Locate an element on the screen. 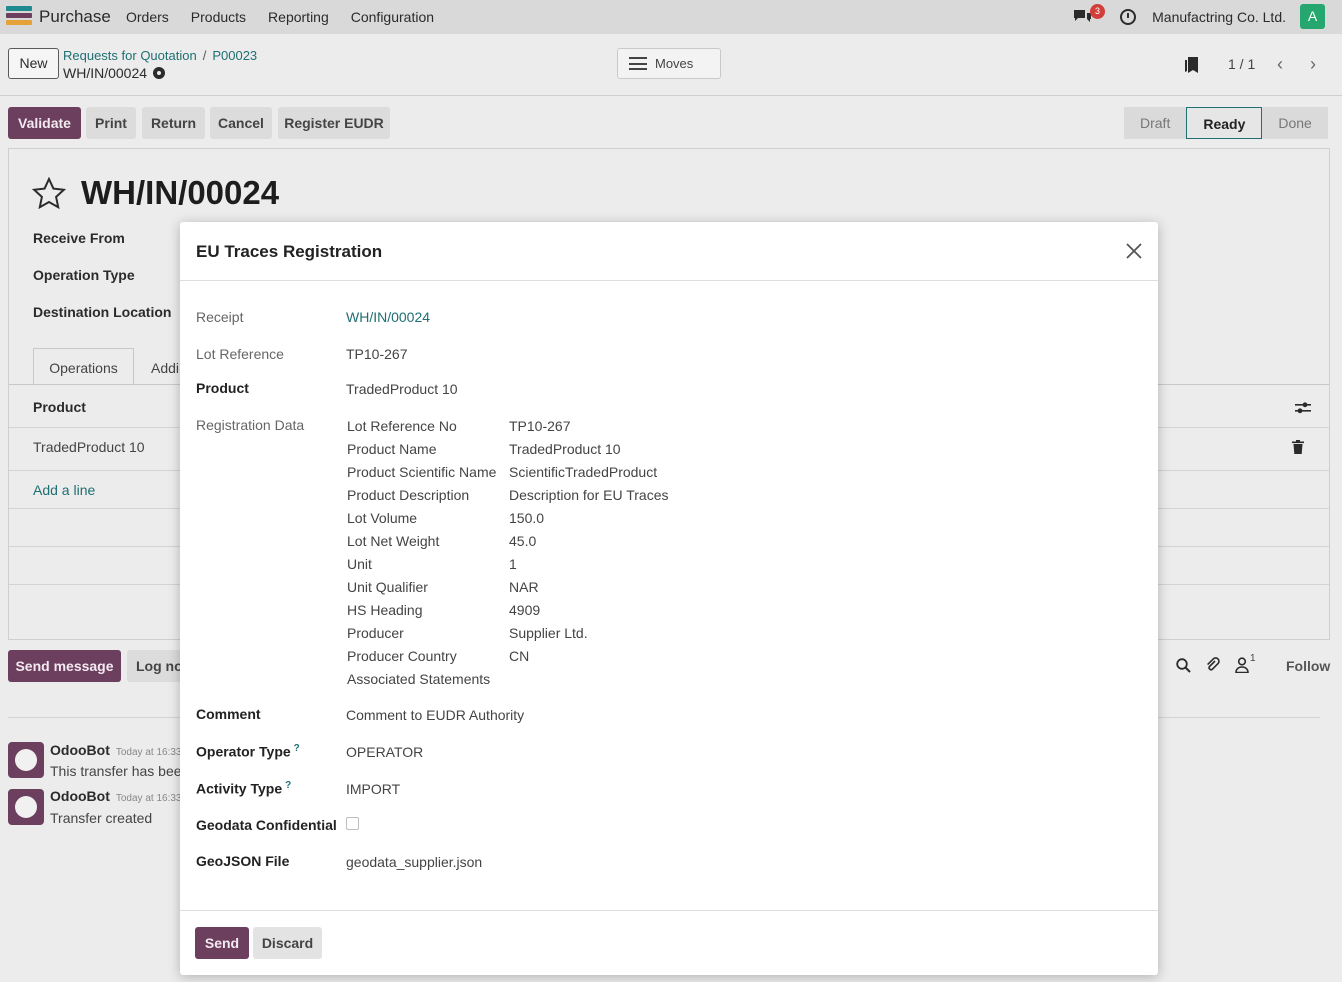 This screenshot has width=1342, height=982. registration-value: NAR is located at coordinates (524, 587).